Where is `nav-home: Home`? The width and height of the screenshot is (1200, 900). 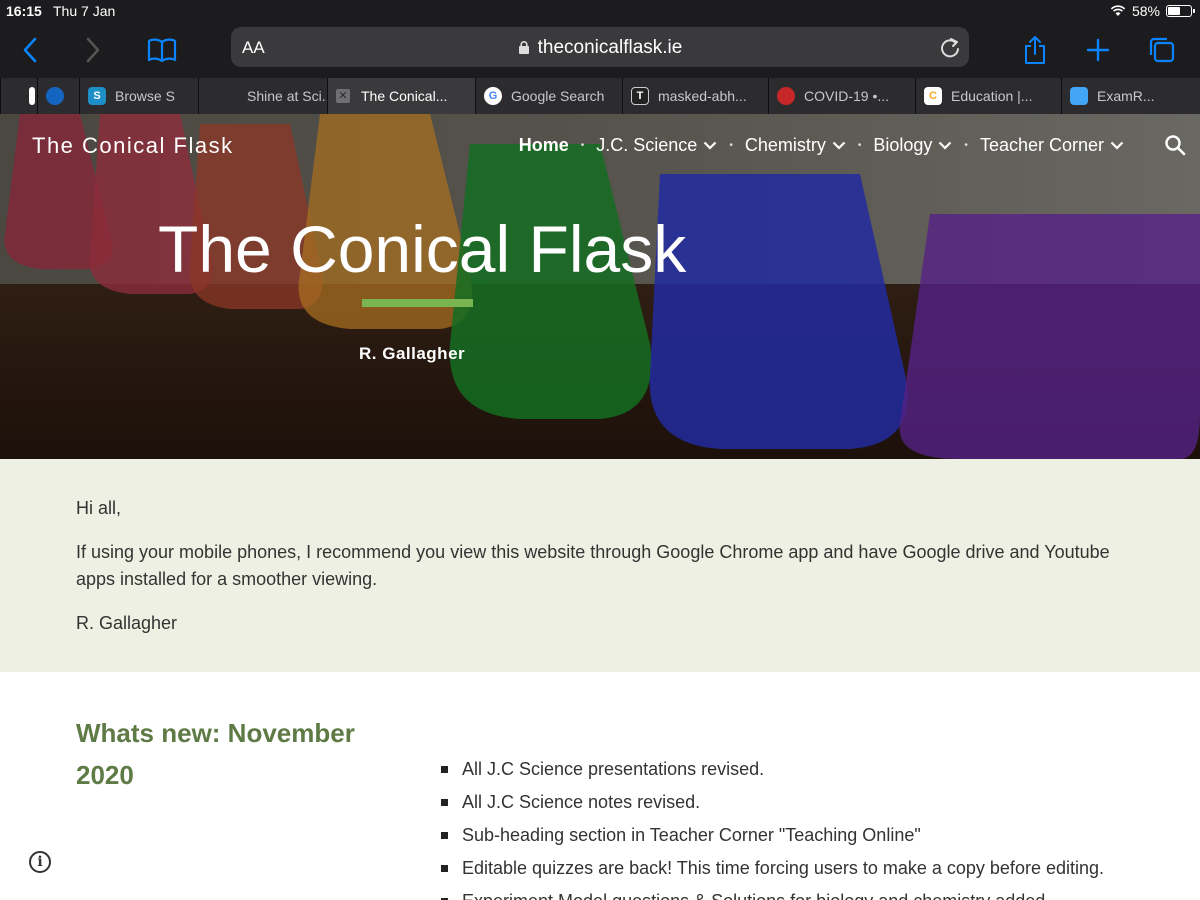 nav-home: Home is located at coordinates (544, 145).